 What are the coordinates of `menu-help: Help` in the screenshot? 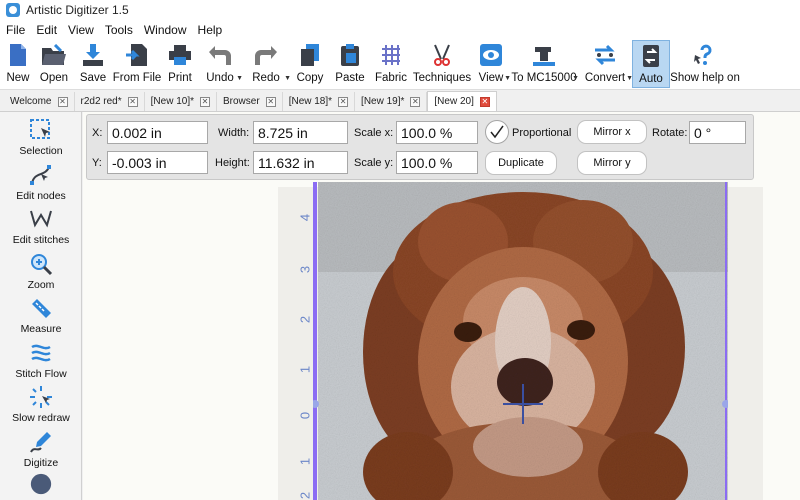 It's located at (210, 30).